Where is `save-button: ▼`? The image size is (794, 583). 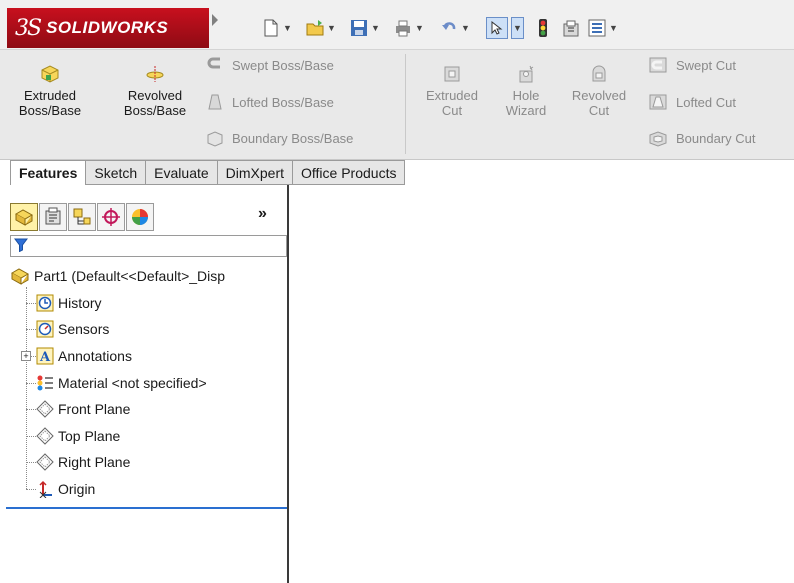 save-button: ▼ is located at coordinates (365, 28).